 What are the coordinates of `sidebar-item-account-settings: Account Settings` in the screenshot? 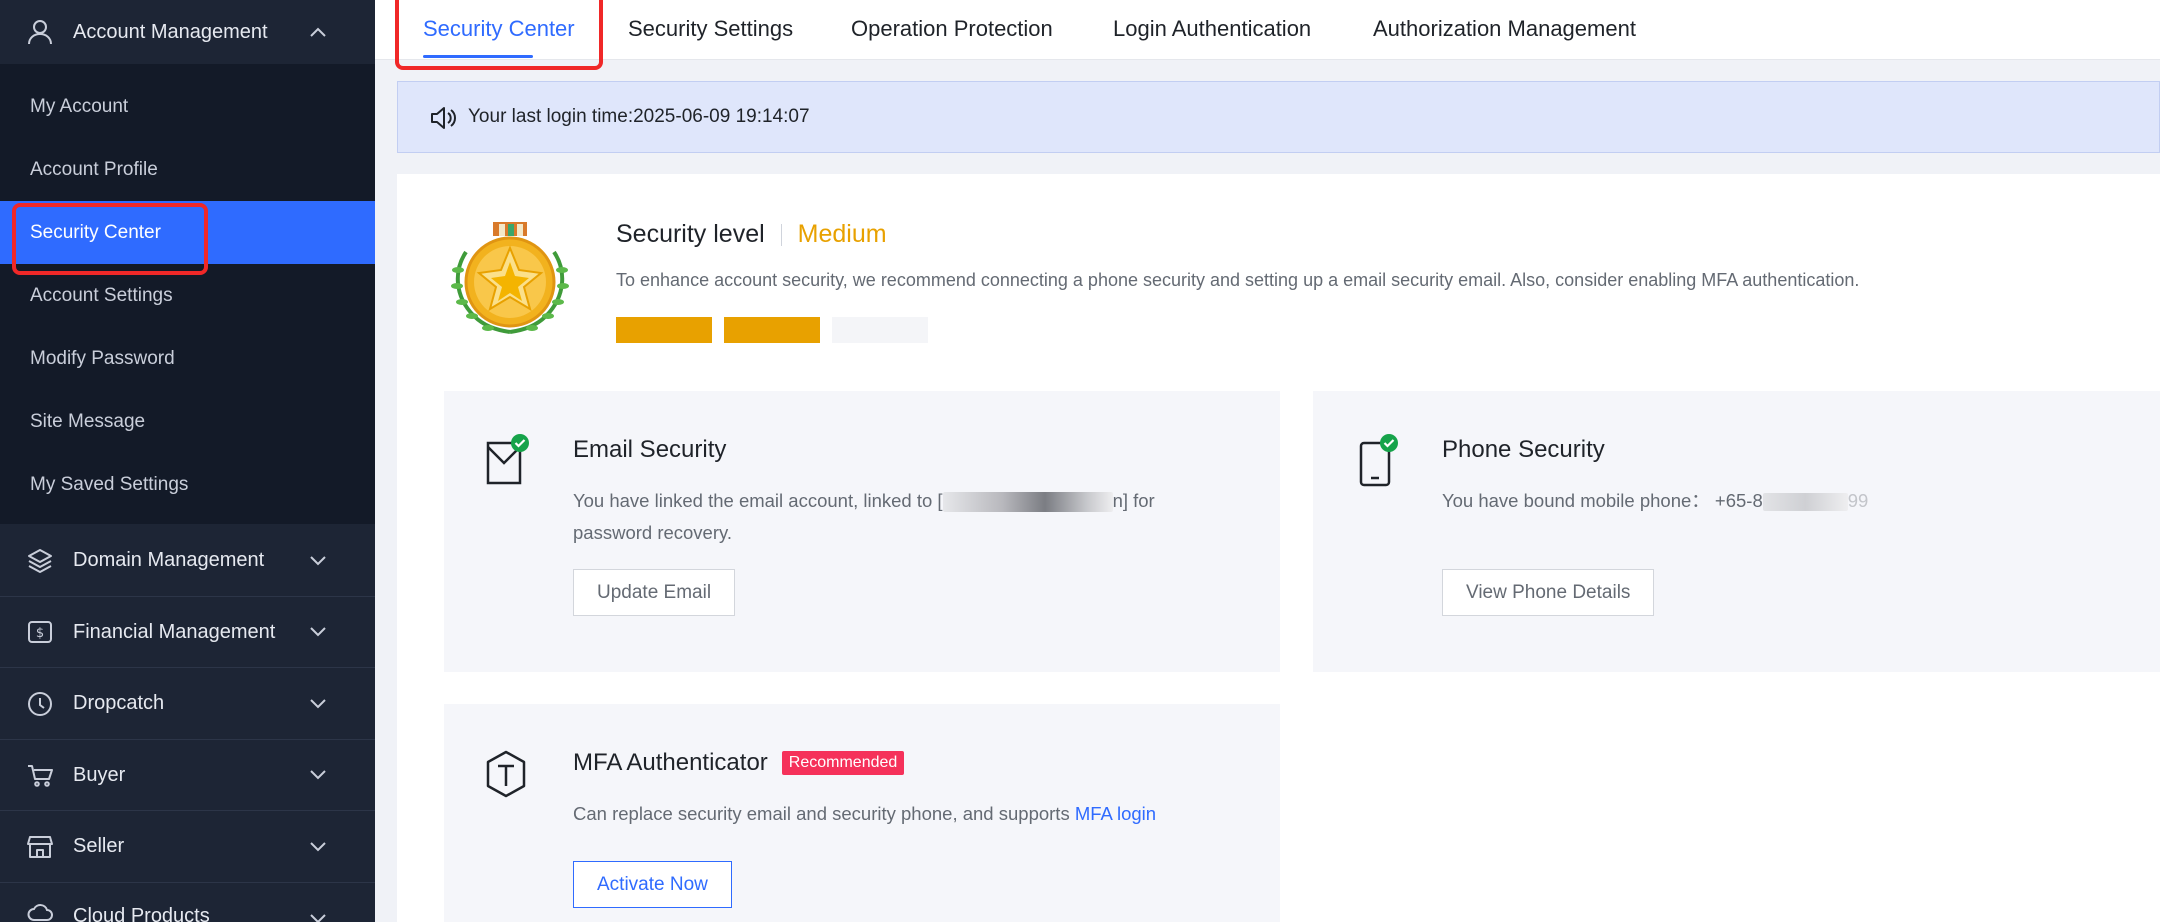 It's located at (187, 295).